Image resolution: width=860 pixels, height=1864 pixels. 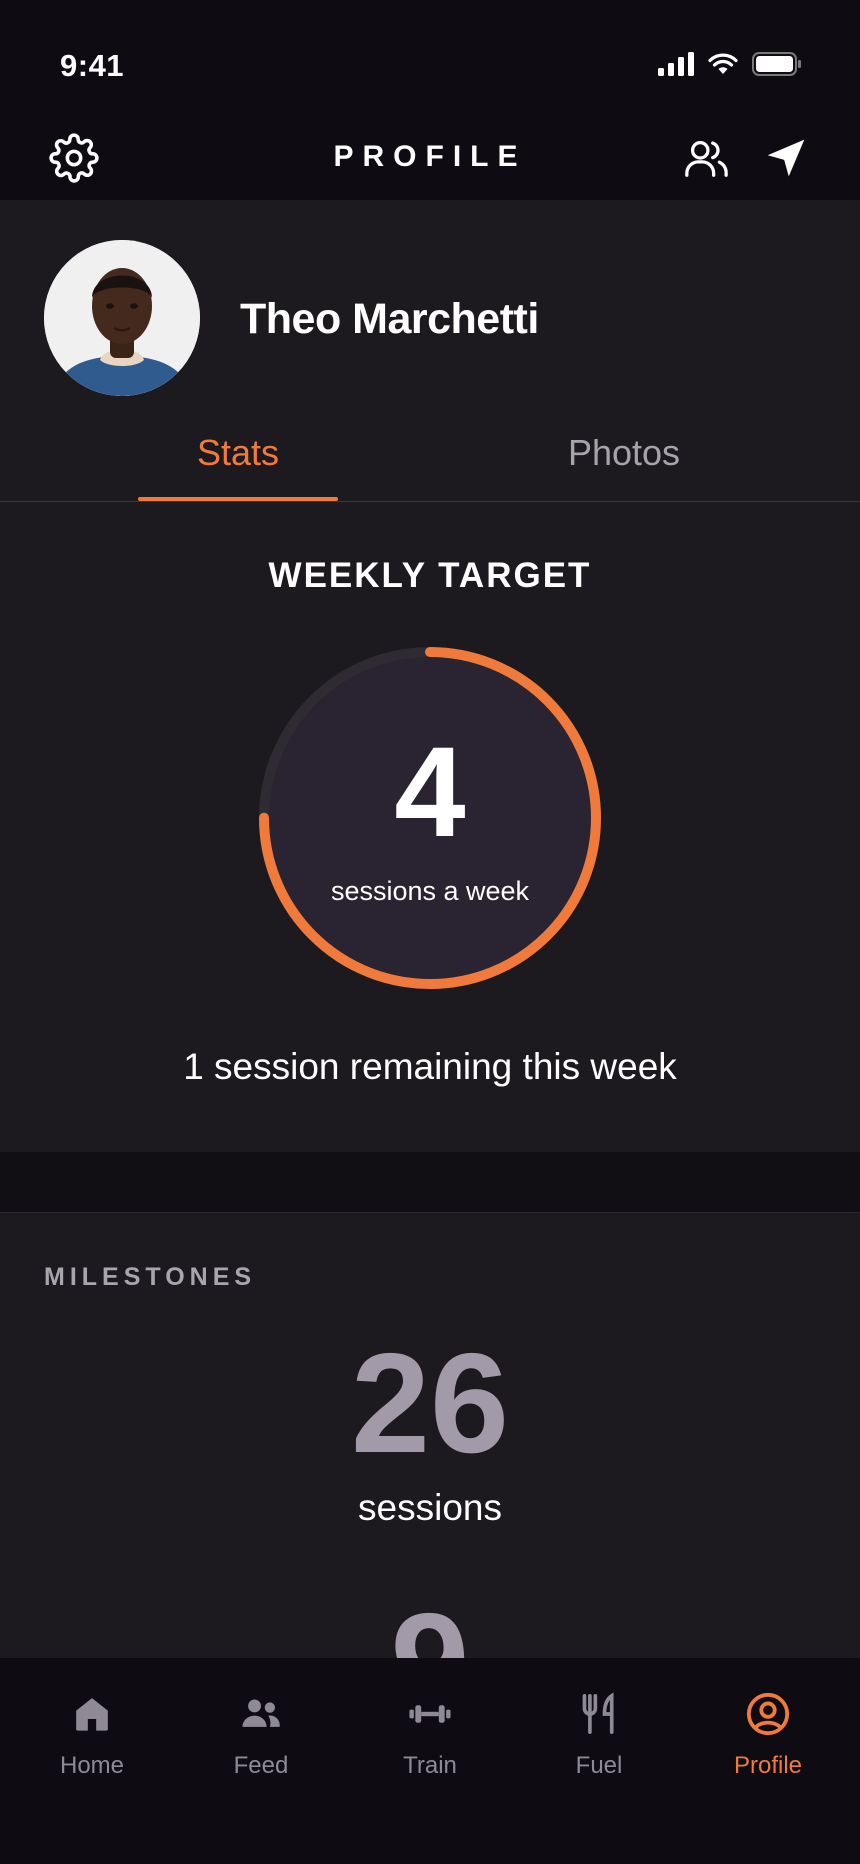 What do you see at coordinates (430, 1182) in the screenshot?
I see `section-divider` at bounding box center [430, 1182].